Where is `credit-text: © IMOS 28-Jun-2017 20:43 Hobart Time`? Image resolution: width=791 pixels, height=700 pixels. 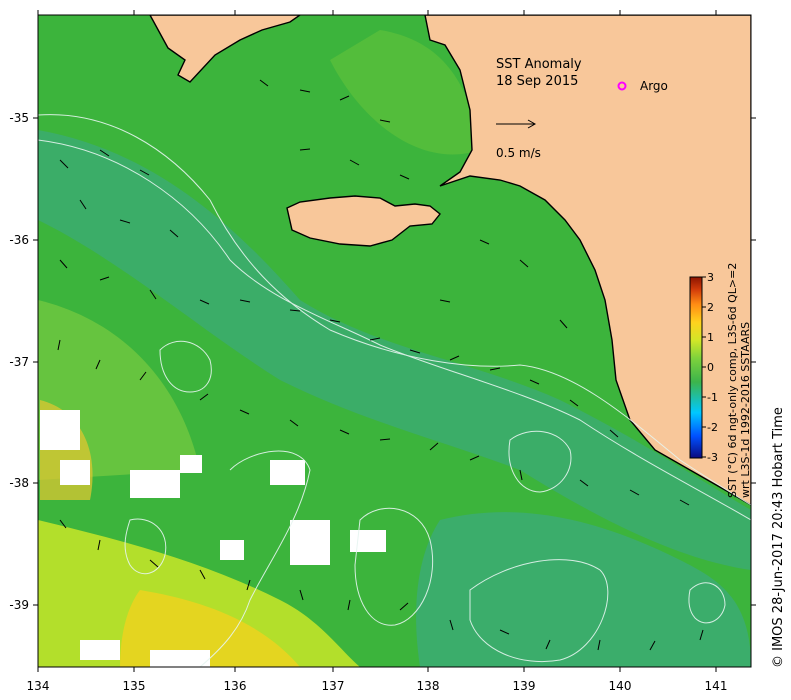 credit-text: © IMOS 28-Jun-2017 20:43 Hobart Time is located at coordinates (778, 537).